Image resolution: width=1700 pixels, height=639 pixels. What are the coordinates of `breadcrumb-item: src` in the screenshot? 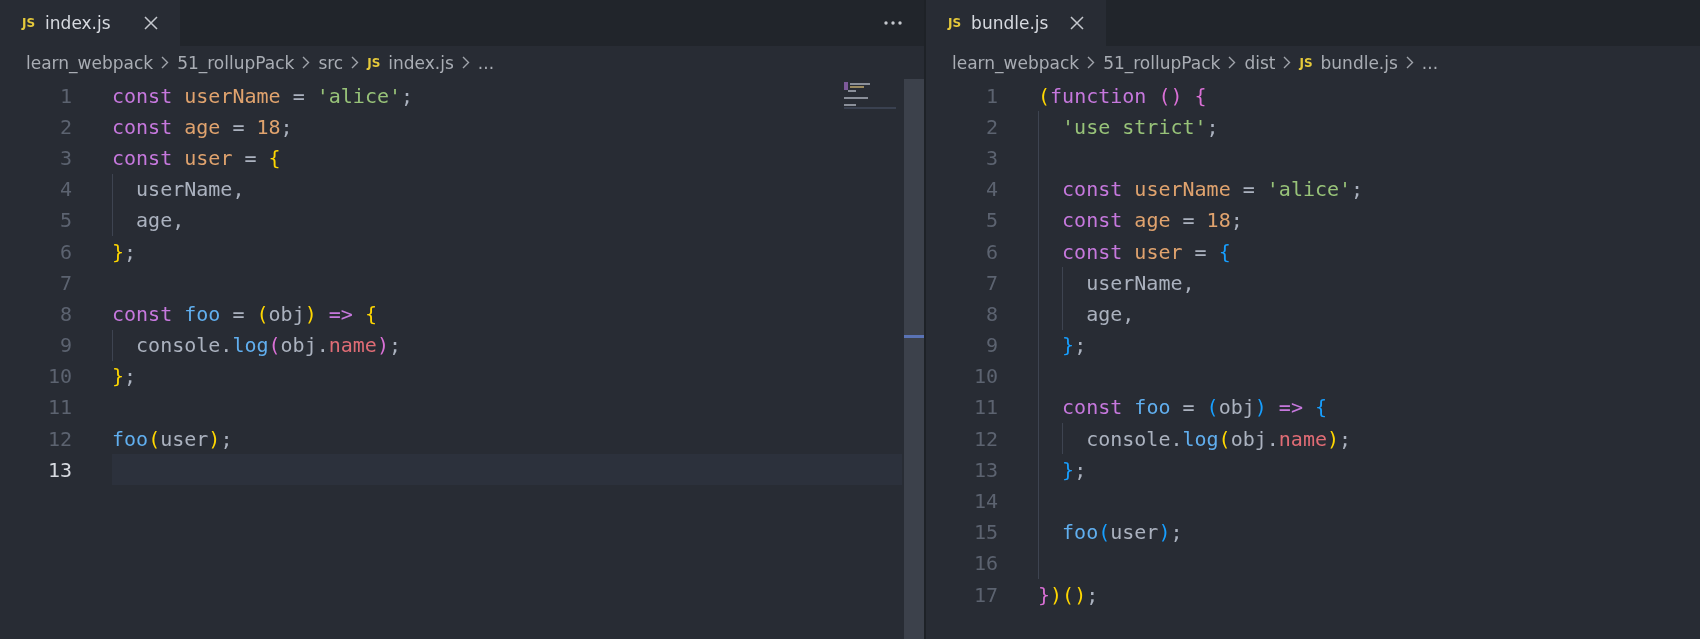 It's located at (331, 62).